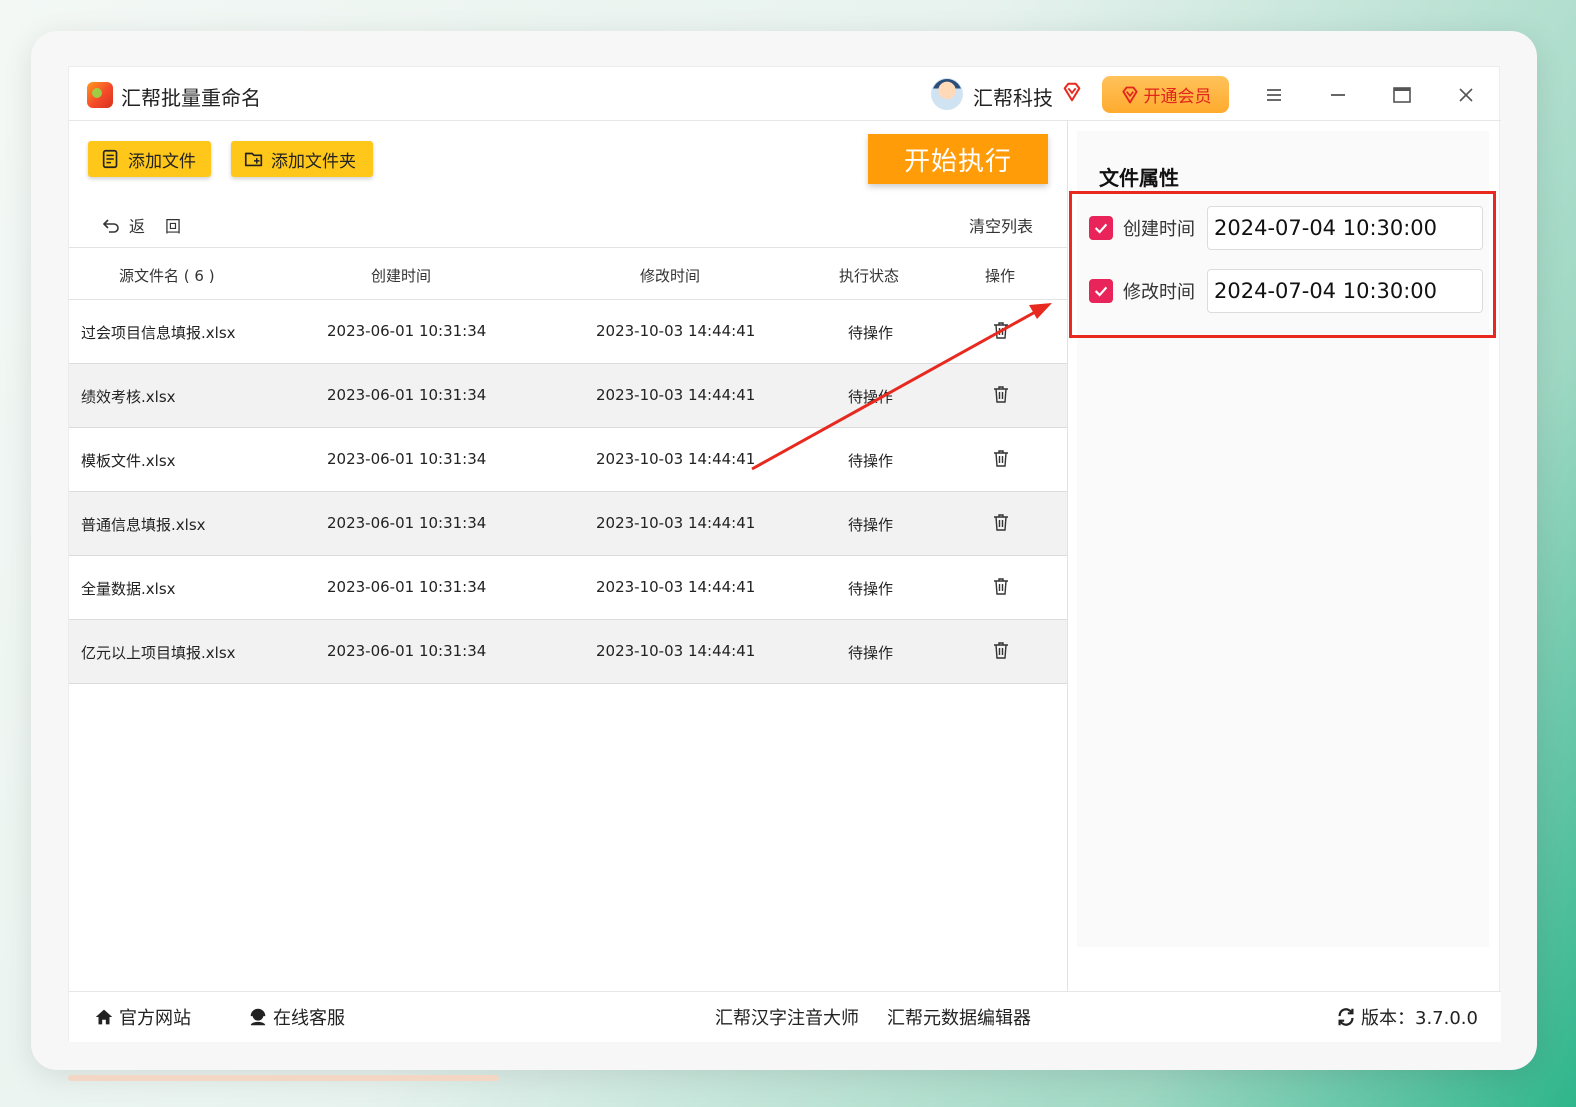 This screenshot has width=1576, height=1107. Describe the element at coordinates (167, 275) in the screenshot. I see `header-name: 源文件名 ( 6 )` at that location.